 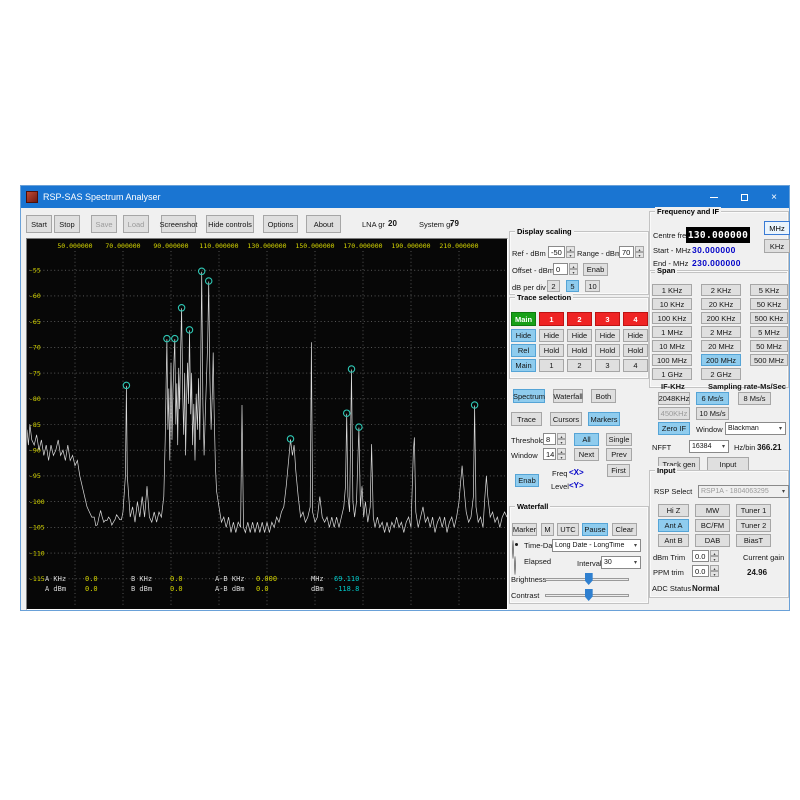 I want to click on input-biast-button: BiasT, so click(x=753, y=540).